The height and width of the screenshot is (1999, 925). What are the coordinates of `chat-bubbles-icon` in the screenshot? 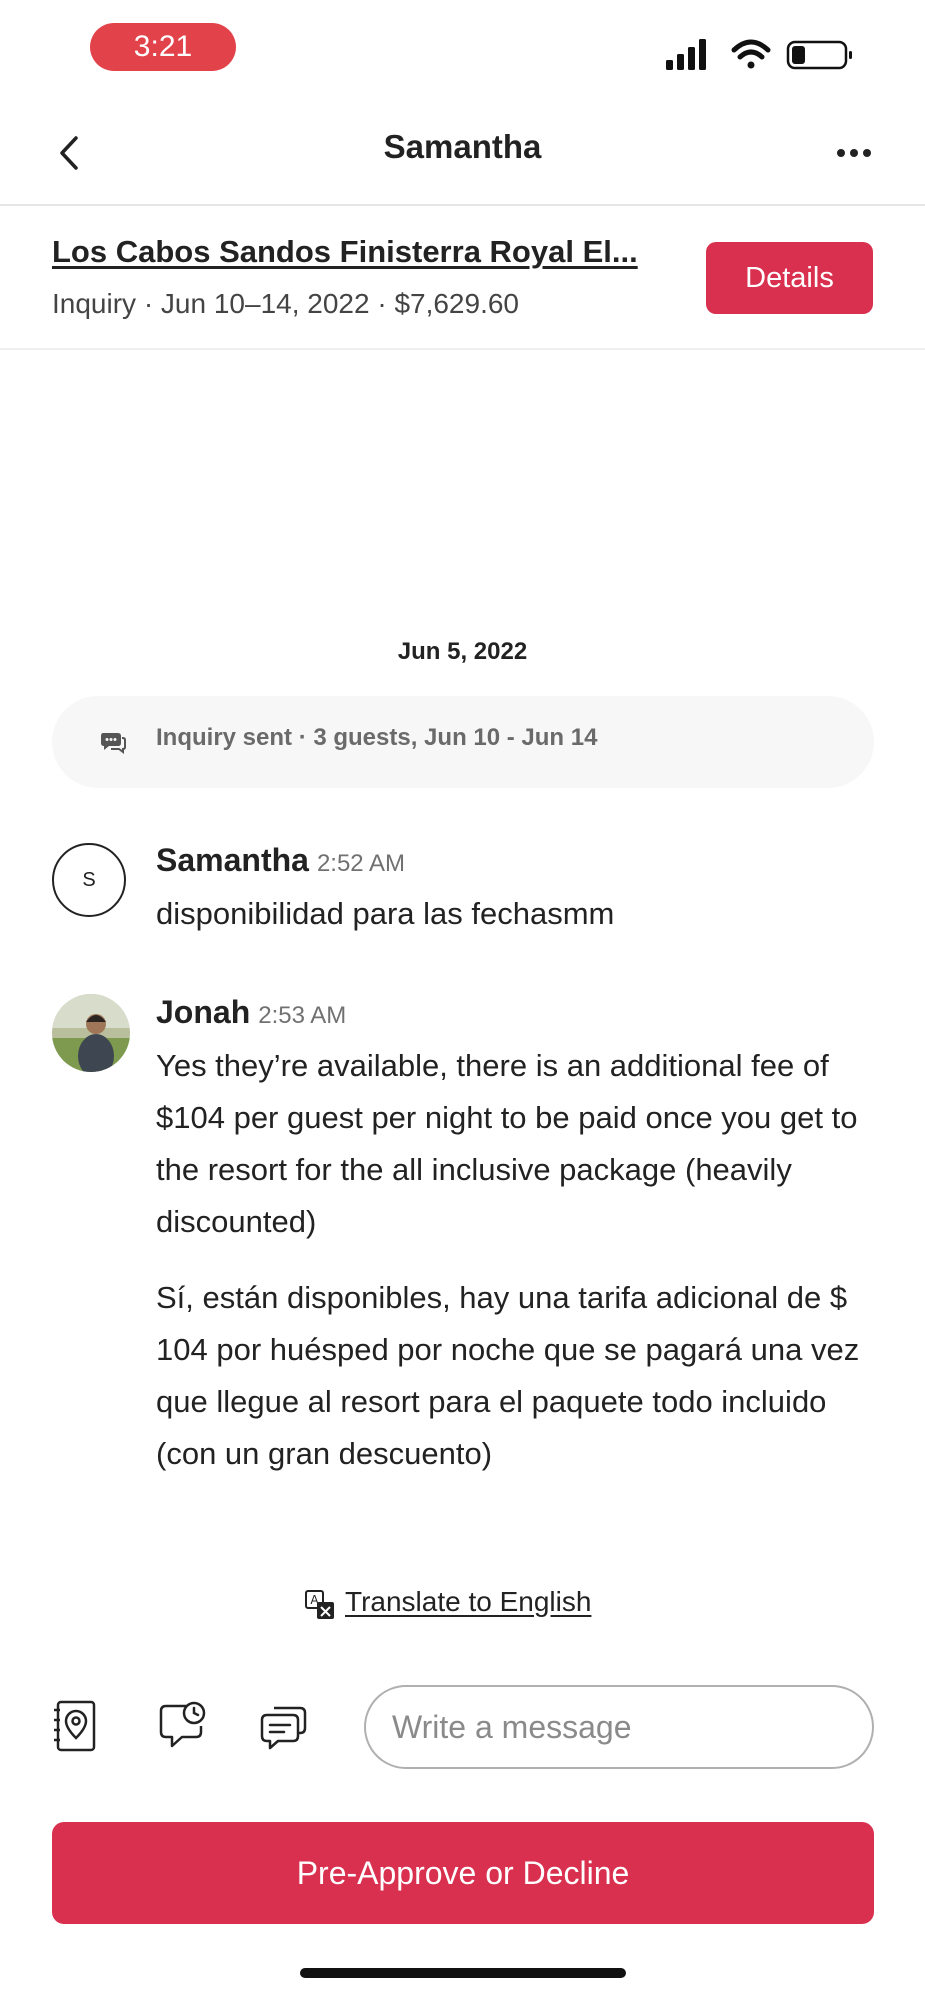 It's located at (113, 743).